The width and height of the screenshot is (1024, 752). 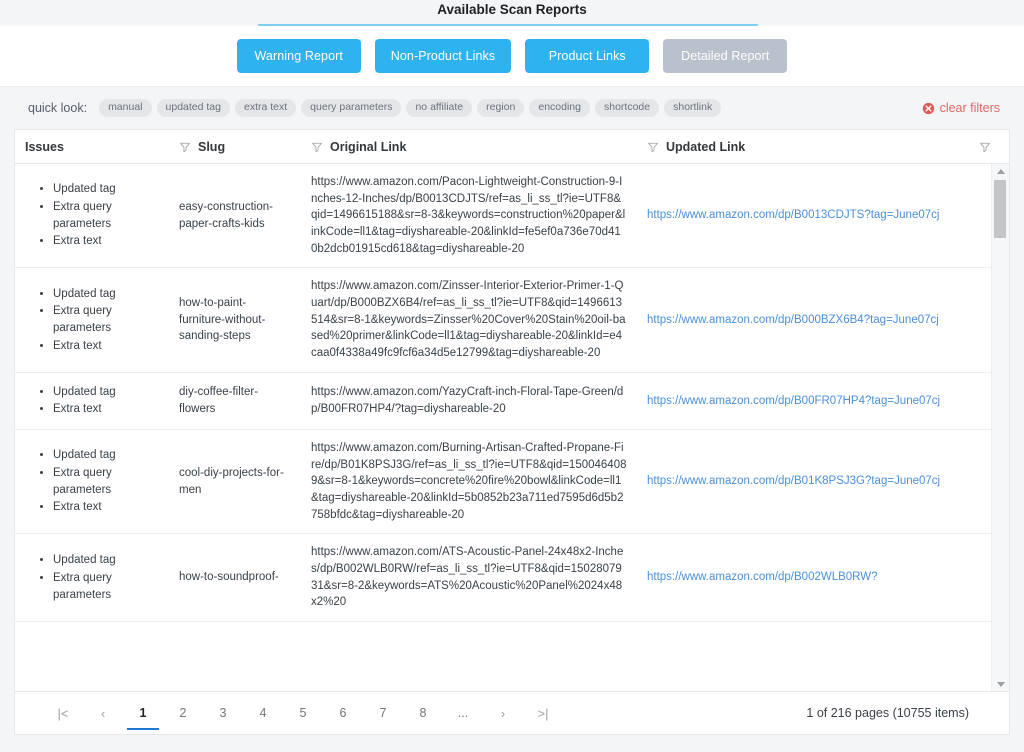 What do you see at coordinates (1000, 209) in the screenshot?
I see `scrollbar-thumb` at bounding box center [1000, 209].